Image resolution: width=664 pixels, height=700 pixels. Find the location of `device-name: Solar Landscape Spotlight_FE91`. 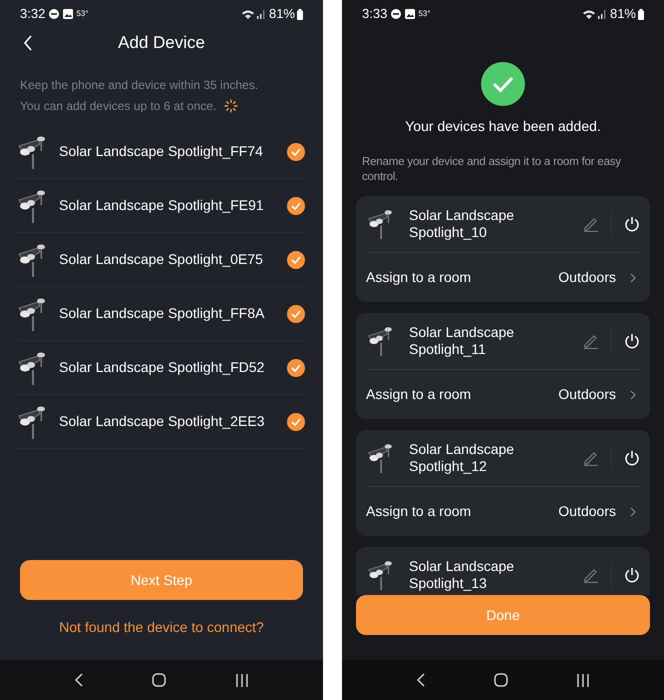

device-name: Solar Landscape Spotlight_FE91 is located at coordinates (162, 205).